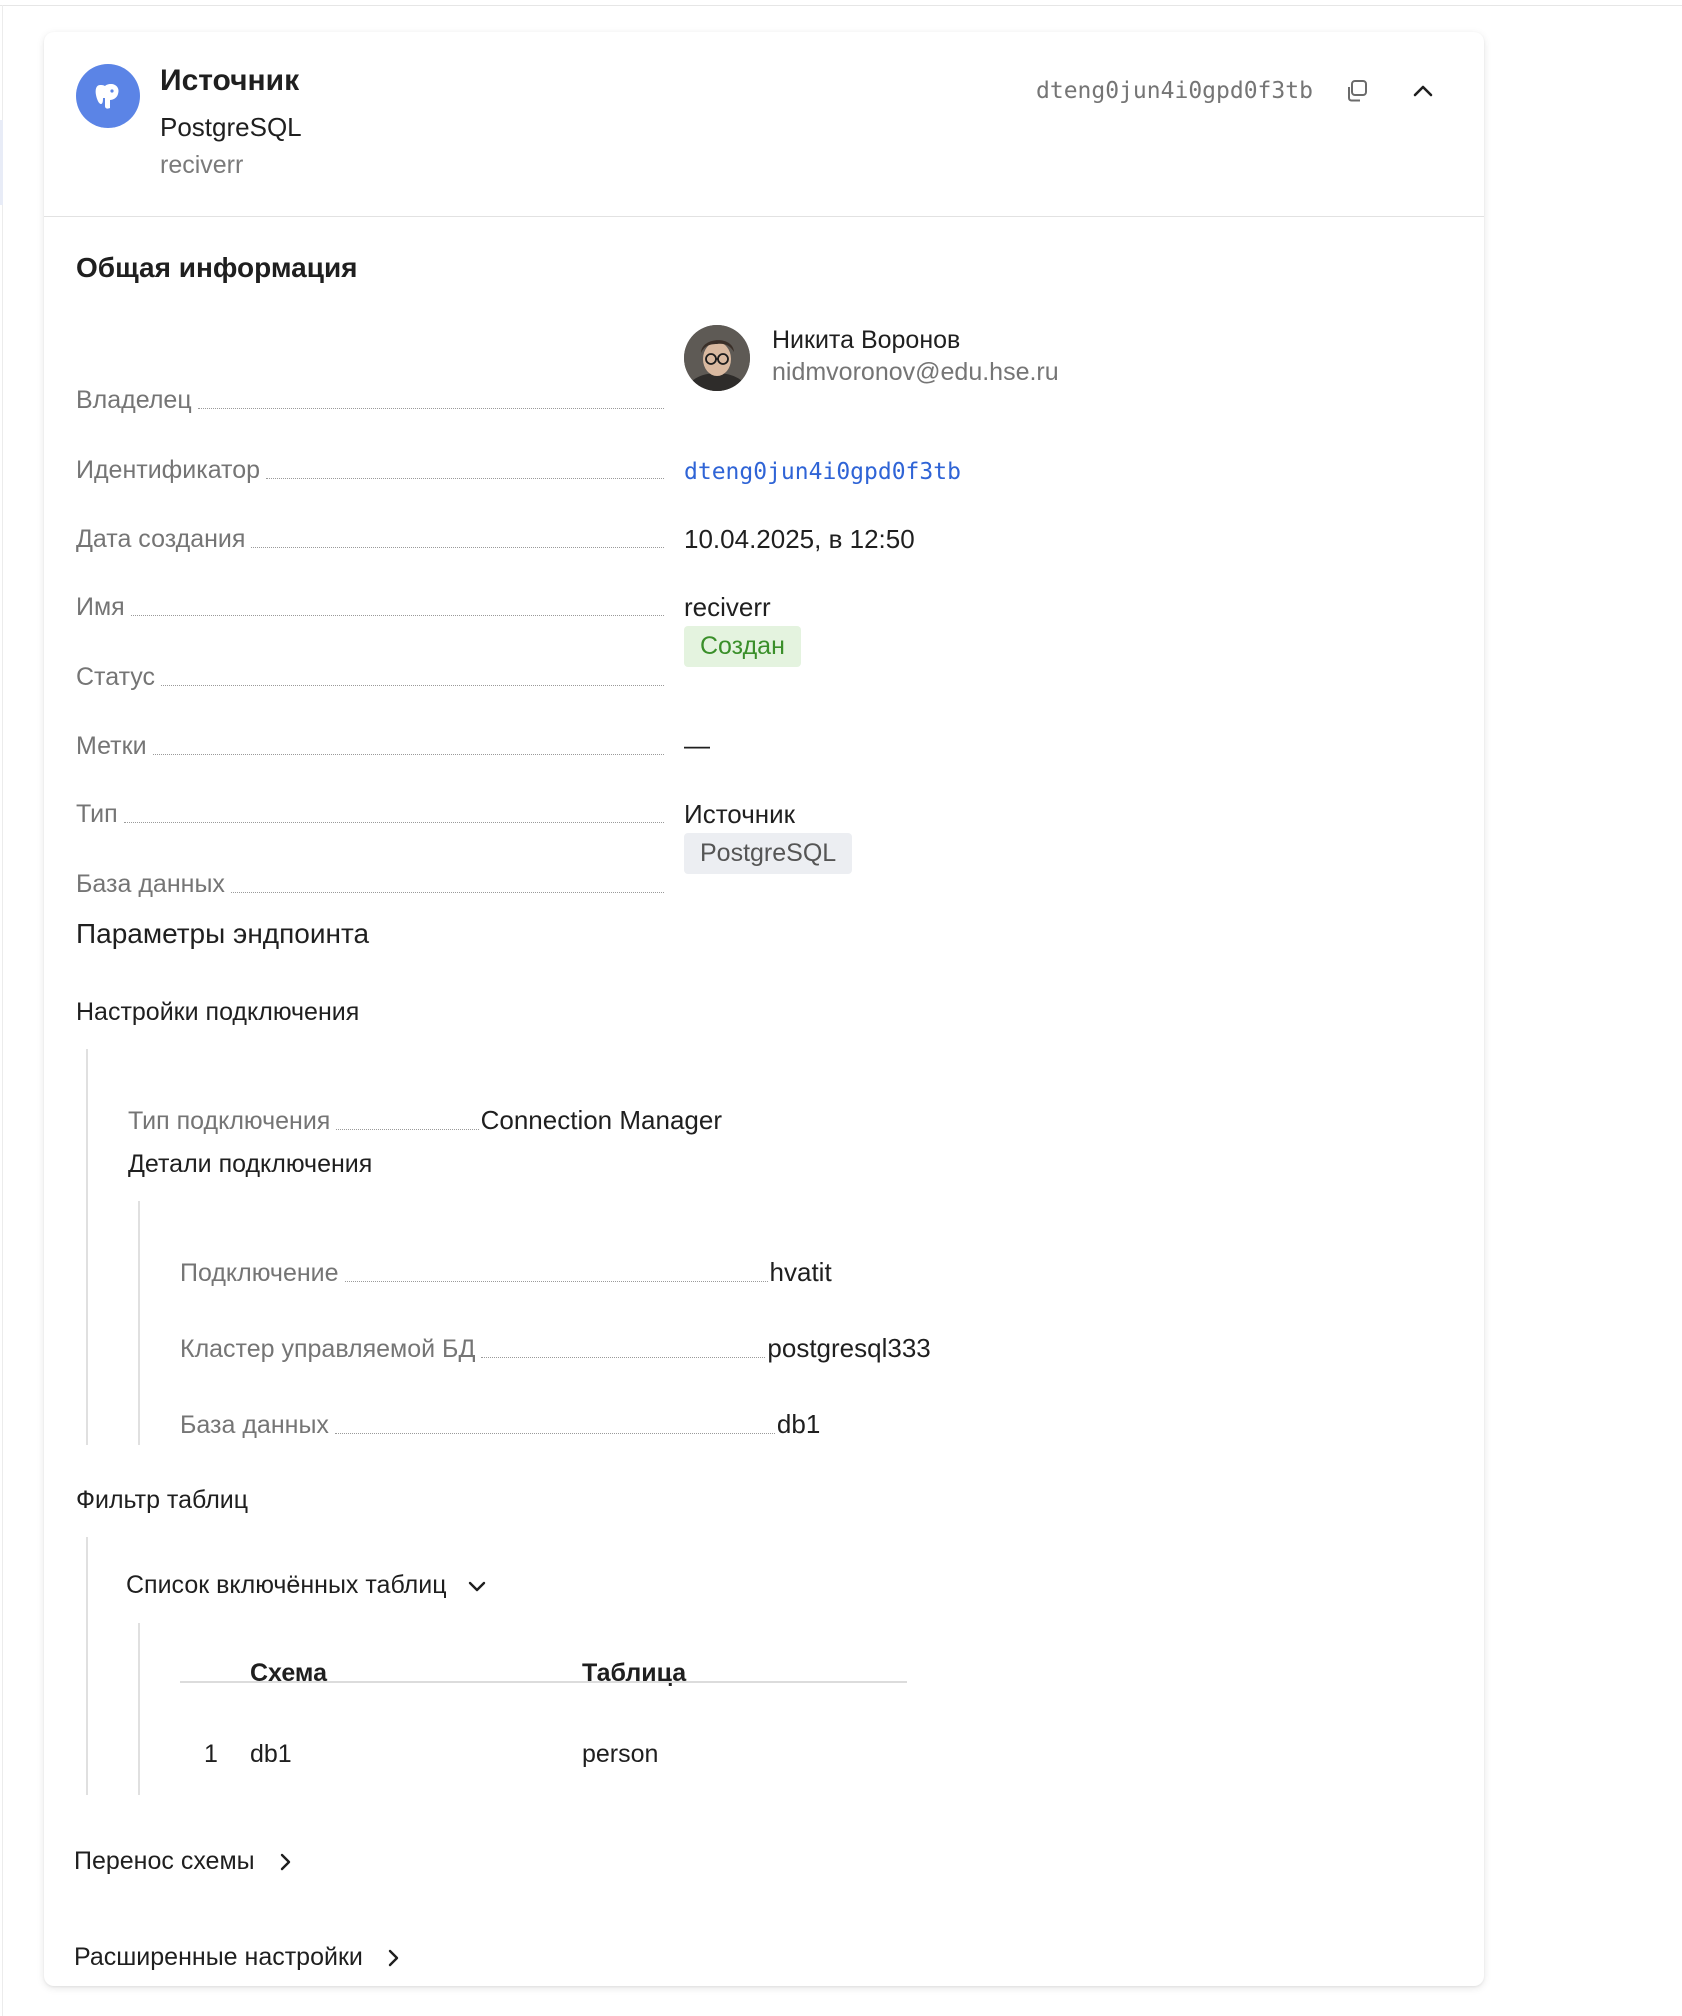 The width and height of the screenshot is (1682, 2016). What do you see at coordinates (476, 1586) in the screenshot?
I see `chevron-down-icon` at bounding box center [476, 1586].